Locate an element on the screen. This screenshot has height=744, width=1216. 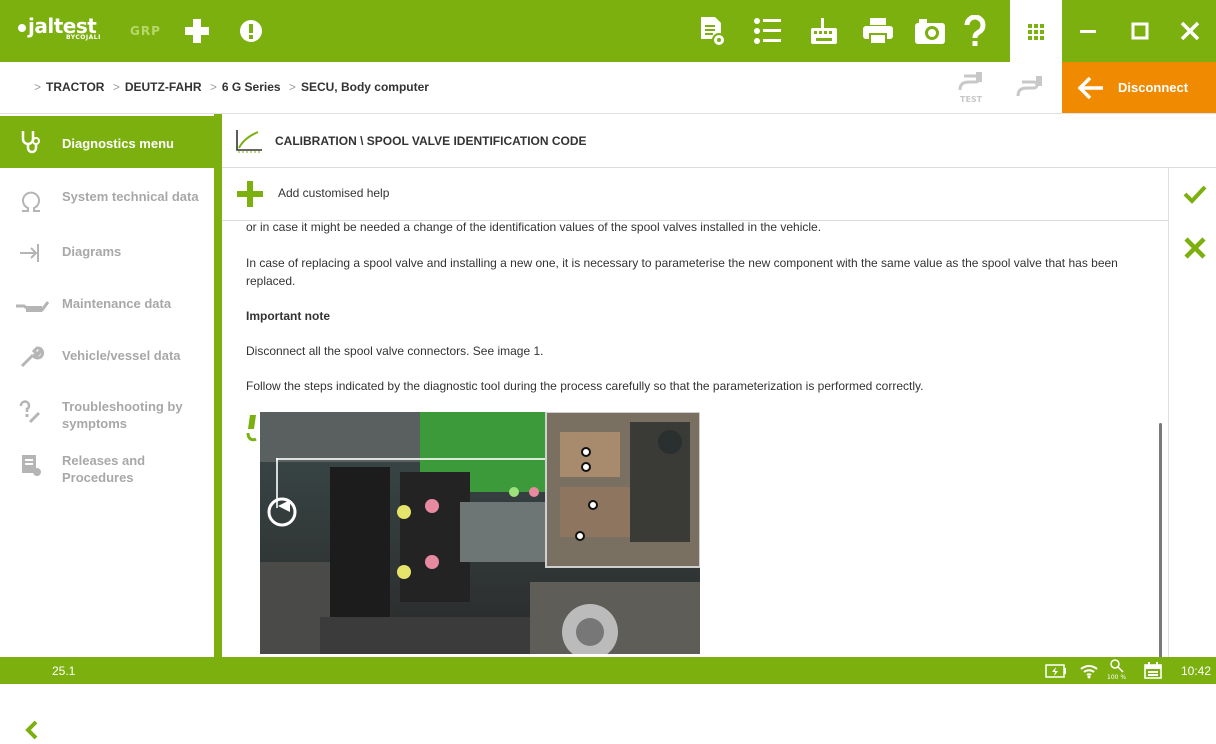
collapse-sidebar-button is located at coordinates (32, 732).